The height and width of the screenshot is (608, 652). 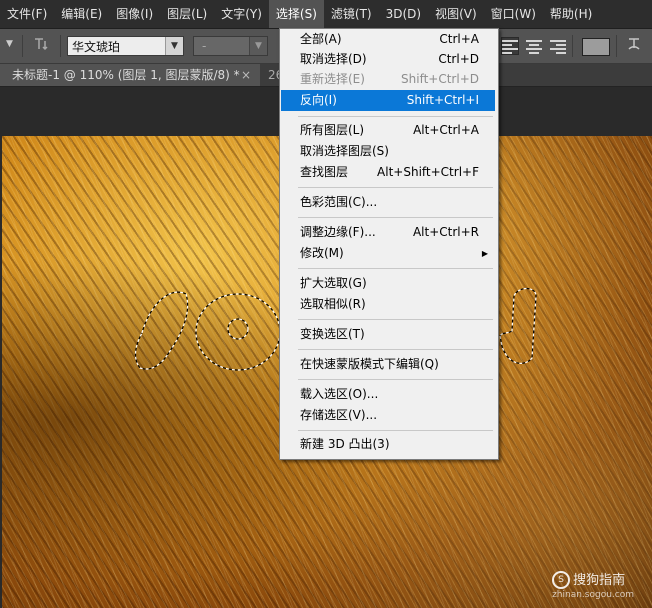 I want to click on menu-type: 文字(Y), so click(x=241, y=14).